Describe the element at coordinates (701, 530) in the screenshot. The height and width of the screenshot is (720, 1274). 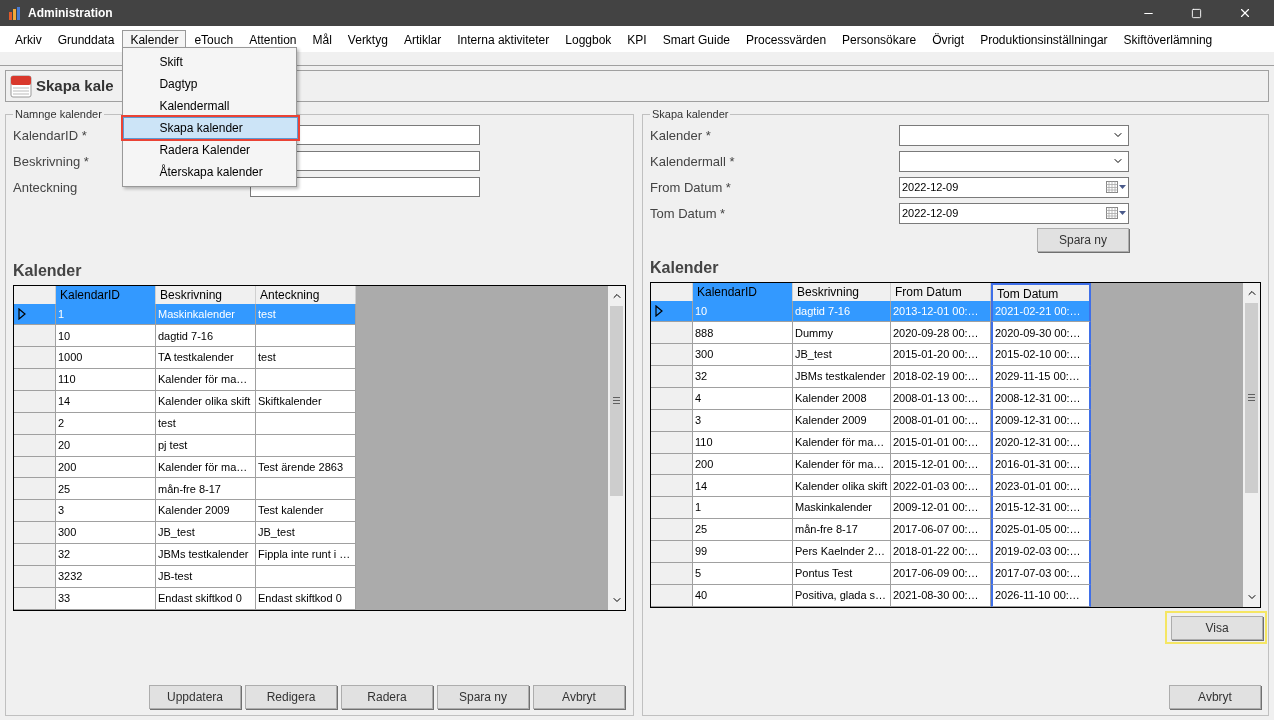
I see `table-cell-text: 25` at that location.